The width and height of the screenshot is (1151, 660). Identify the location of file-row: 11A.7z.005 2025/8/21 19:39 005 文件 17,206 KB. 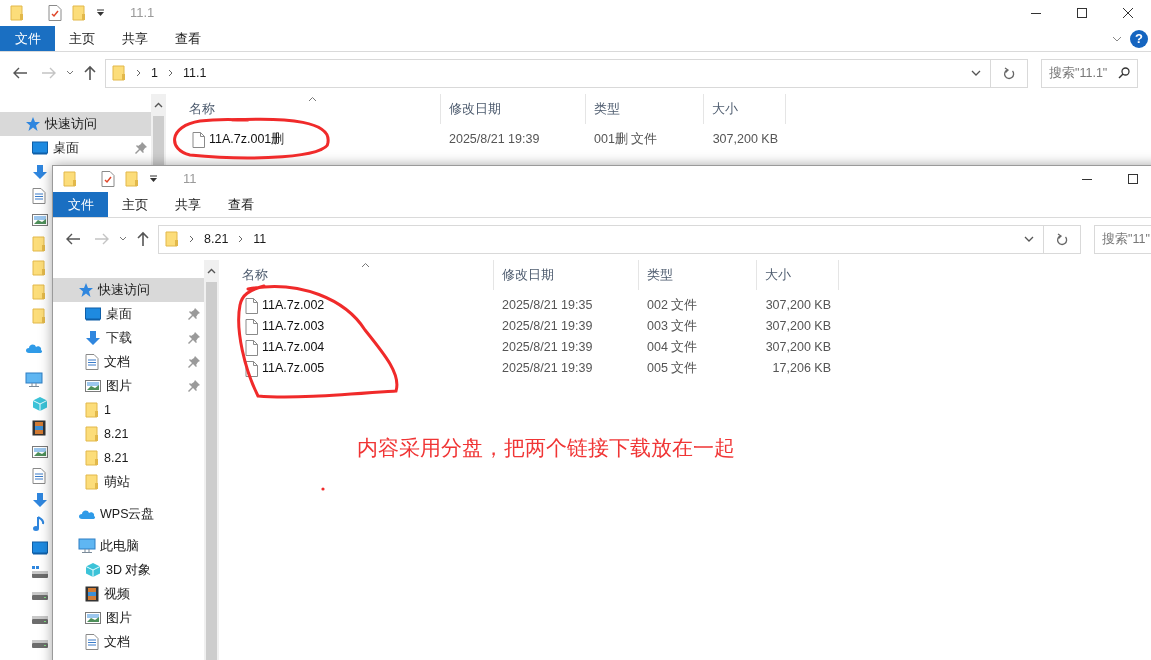
(685, 368).